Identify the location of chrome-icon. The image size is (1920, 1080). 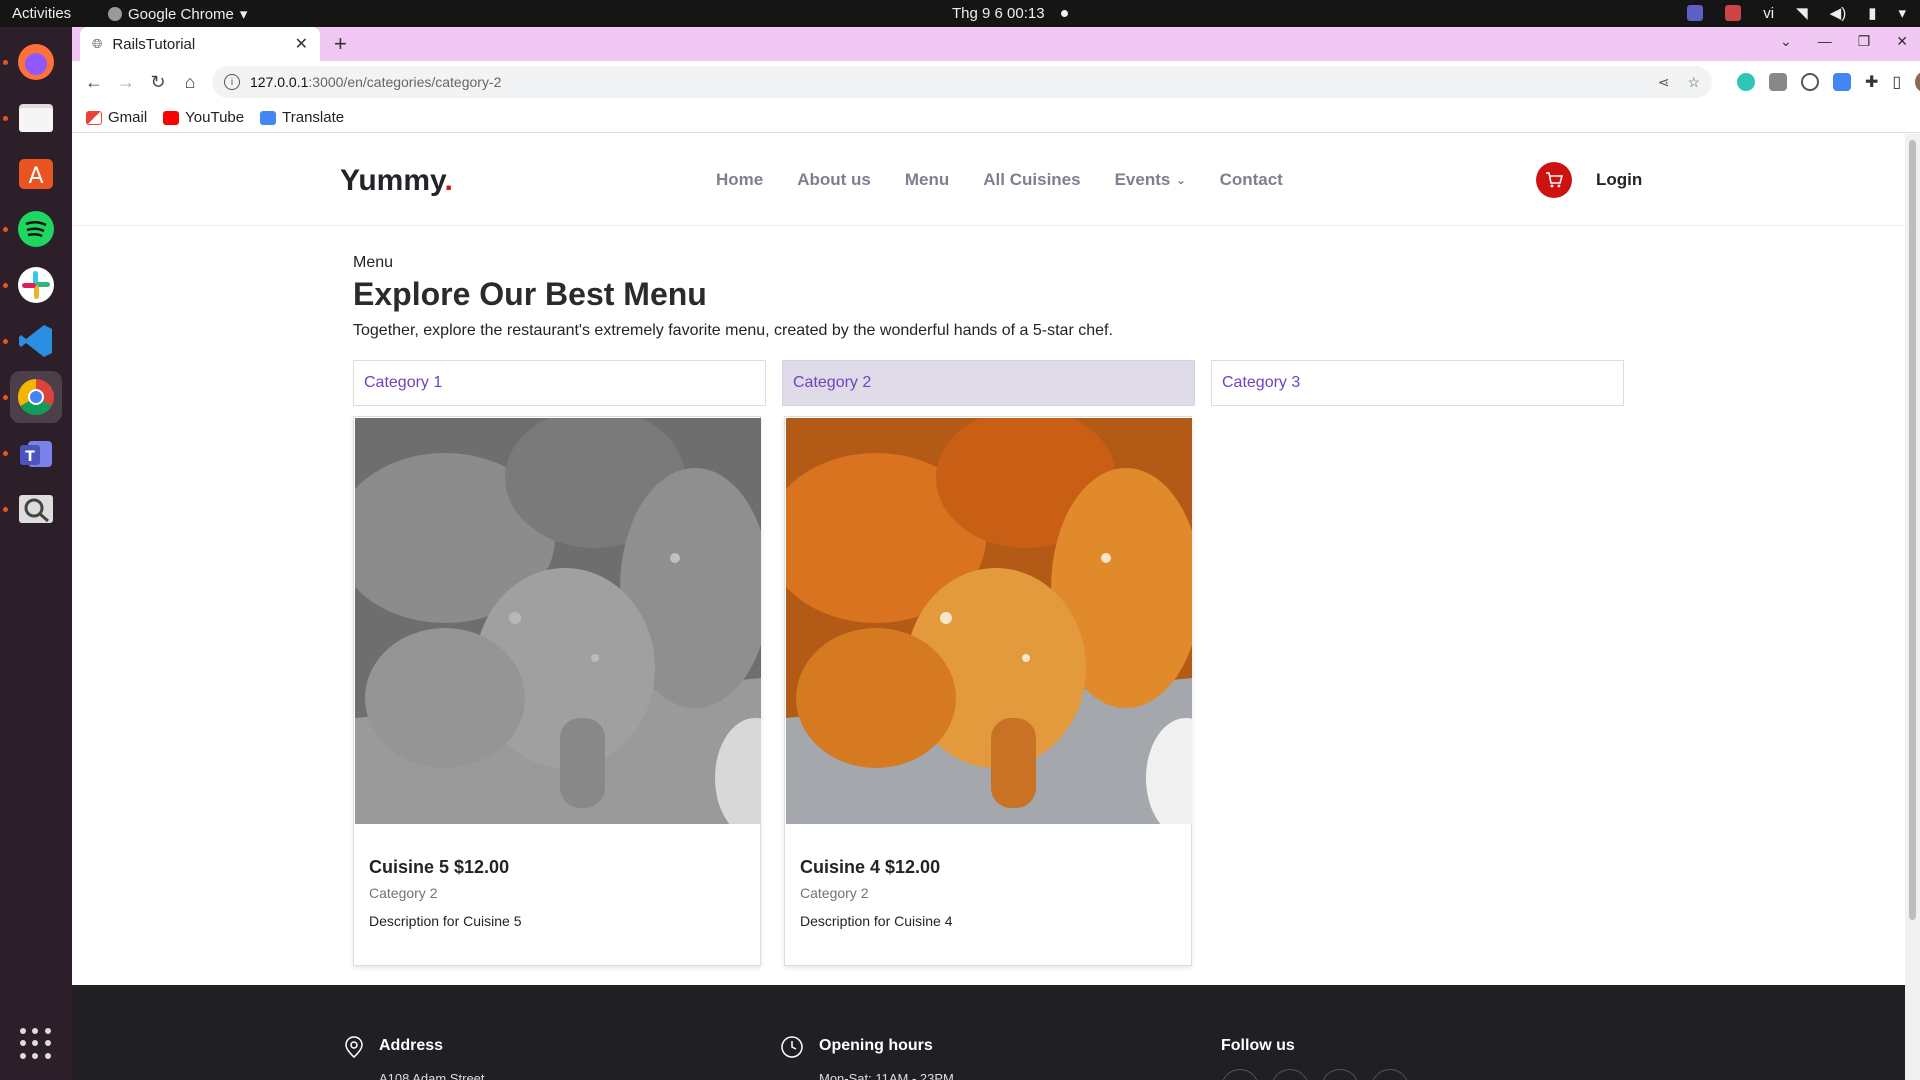
(115, 14).